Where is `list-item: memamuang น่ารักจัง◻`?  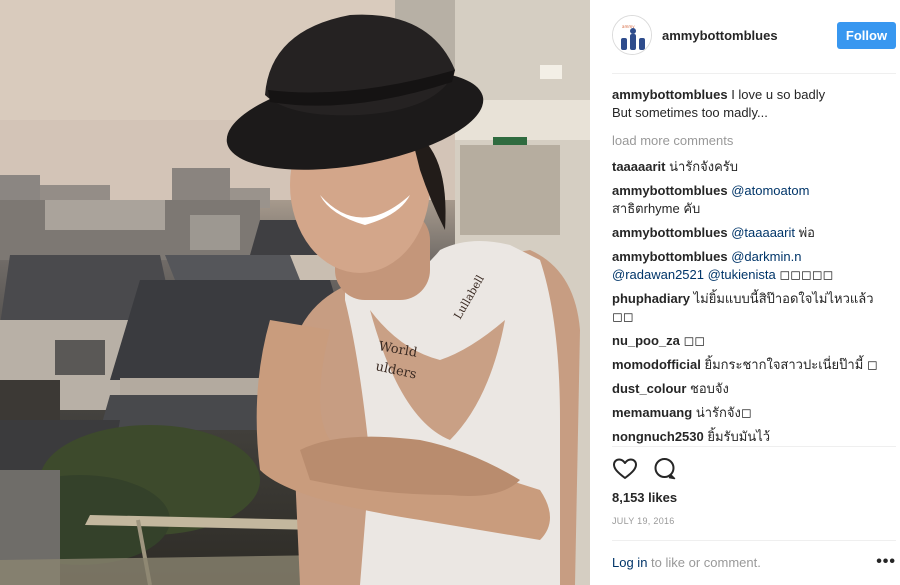
list-item: memamuang น่ารักจัง◻ is located at coordinates (754, 413).